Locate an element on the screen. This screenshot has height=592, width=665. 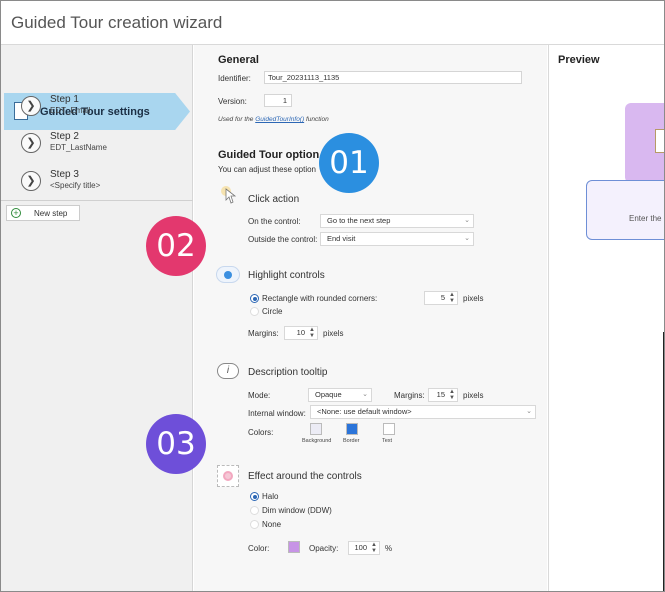
outside-control-value: End visit is located at coordinates (341, 238).